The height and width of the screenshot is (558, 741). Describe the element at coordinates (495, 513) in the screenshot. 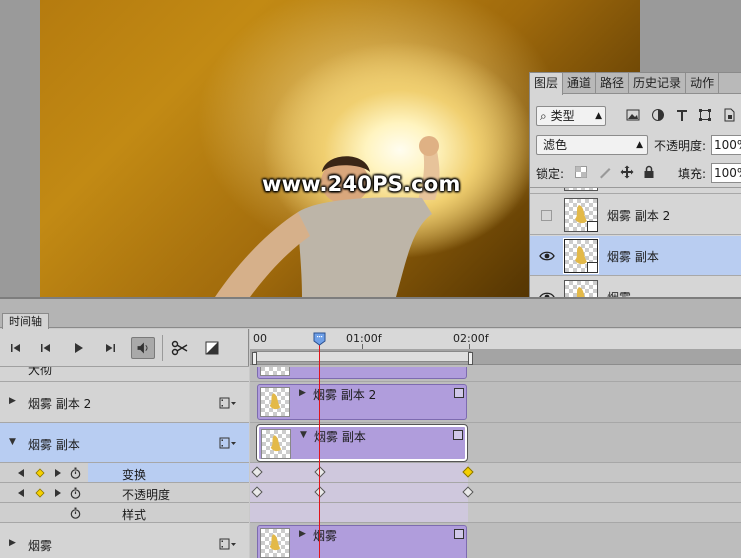

I see `keyframe-lane-style` at that location.